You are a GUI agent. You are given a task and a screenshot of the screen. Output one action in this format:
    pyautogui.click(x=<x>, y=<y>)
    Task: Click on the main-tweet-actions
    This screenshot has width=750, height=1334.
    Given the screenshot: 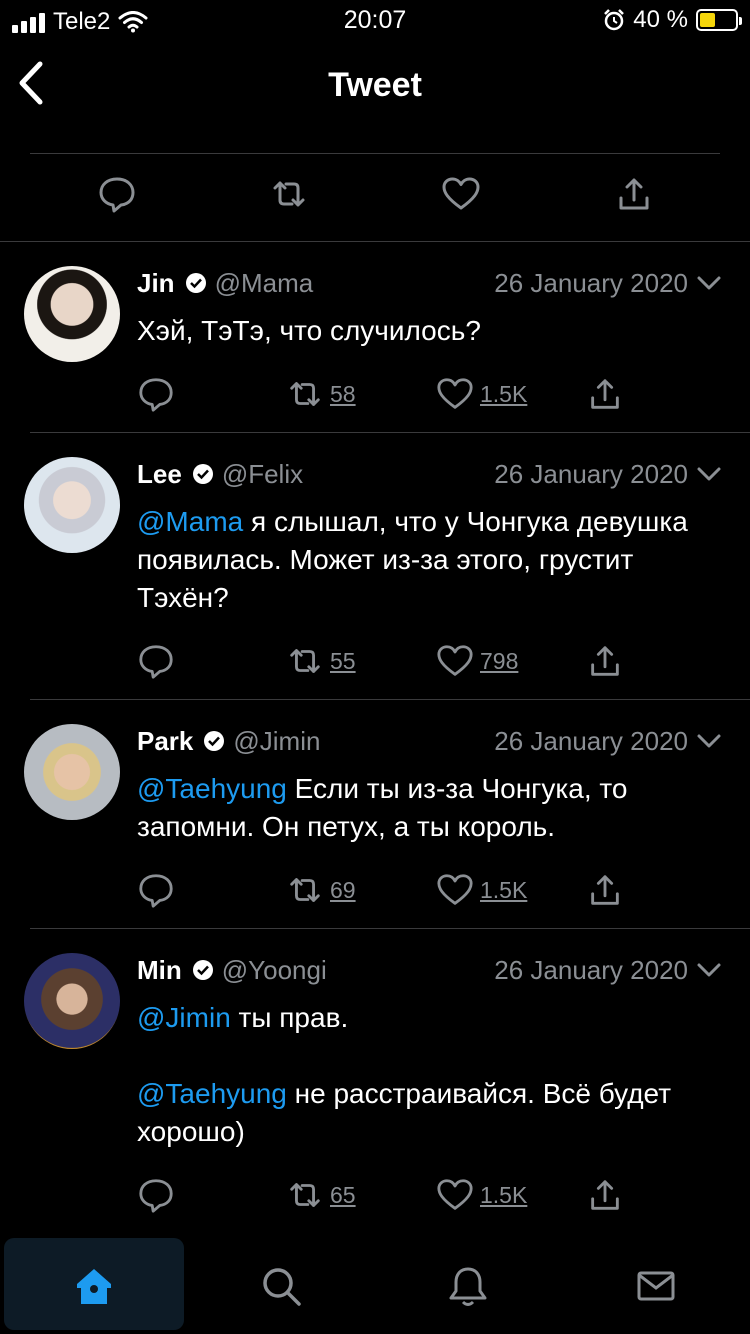 What is the action you would take?
    pyautogui.click(x=375, y=200)
    